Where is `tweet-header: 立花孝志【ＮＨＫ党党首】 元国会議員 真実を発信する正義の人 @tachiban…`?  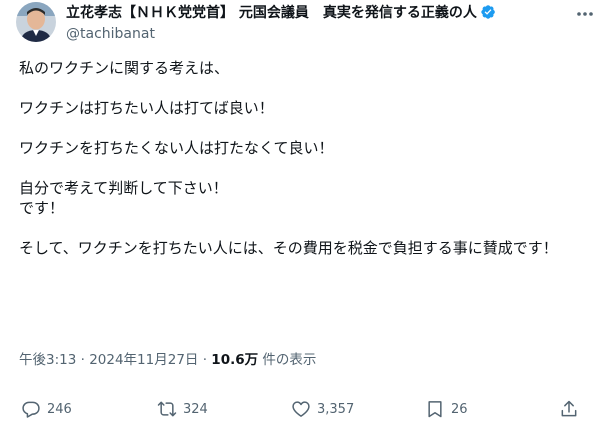
tweet-header: 立花孝志【ＮＨＫ党党首】 元国会議員 真実を発信する正義の人 @tachiban… is located at coordinates (319, 23).